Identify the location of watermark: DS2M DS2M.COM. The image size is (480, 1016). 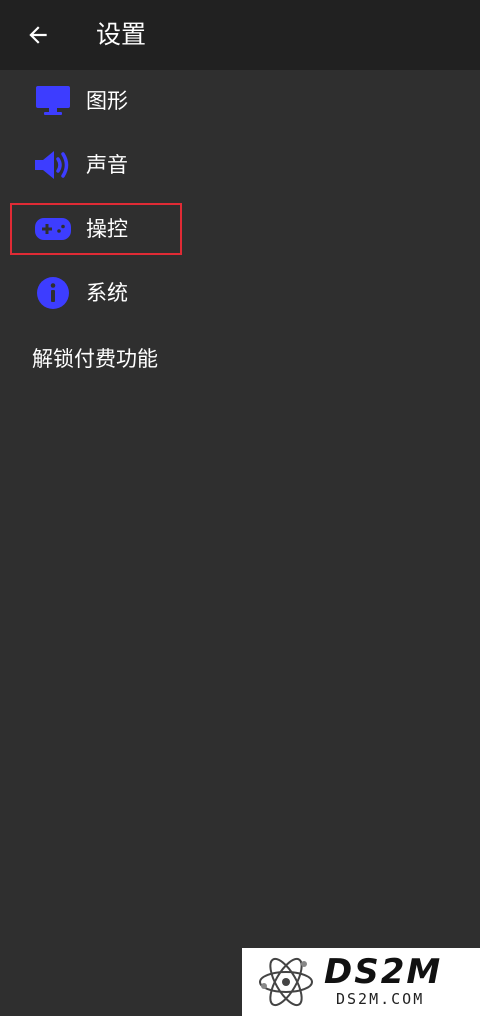
(361, 982).